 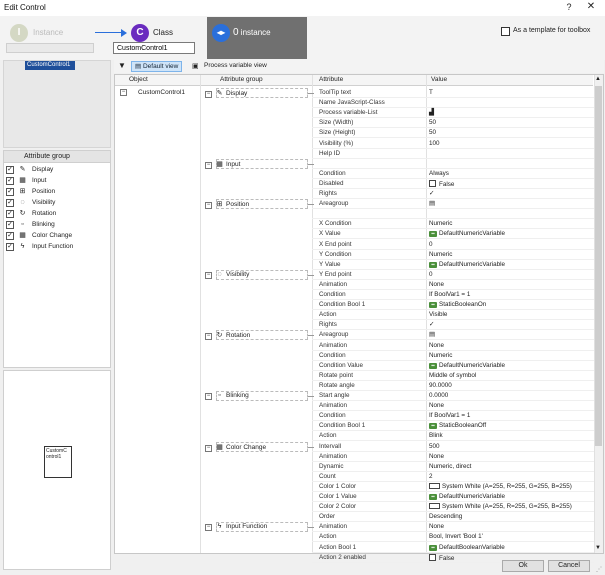 What do you see at coordinates (434, 143) in the screenshot?
I see `attribute-value: 100` at bounding box center [434, 143].